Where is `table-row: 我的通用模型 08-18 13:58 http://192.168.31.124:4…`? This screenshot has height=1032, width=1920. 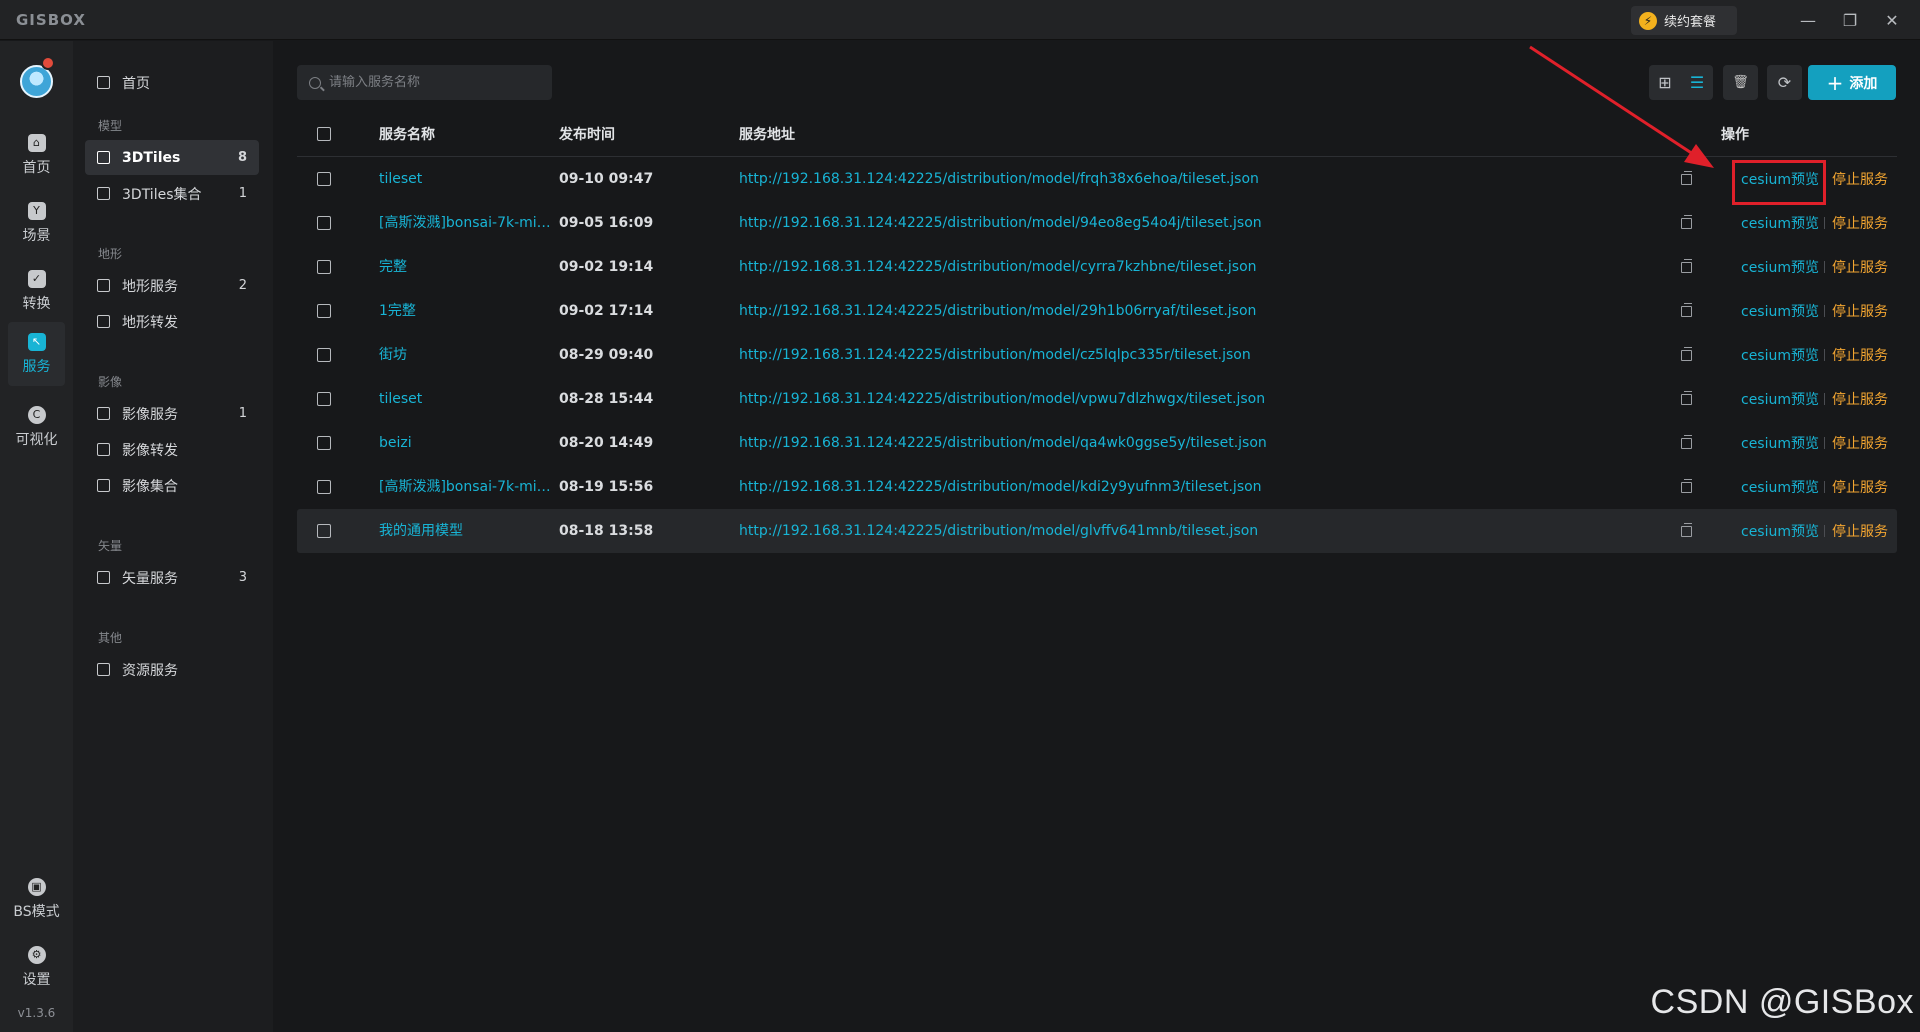 table-row: 我的通用模型 08-18 13:58 http://192.168.31.124:4… is located at coordinates (1097, 531).